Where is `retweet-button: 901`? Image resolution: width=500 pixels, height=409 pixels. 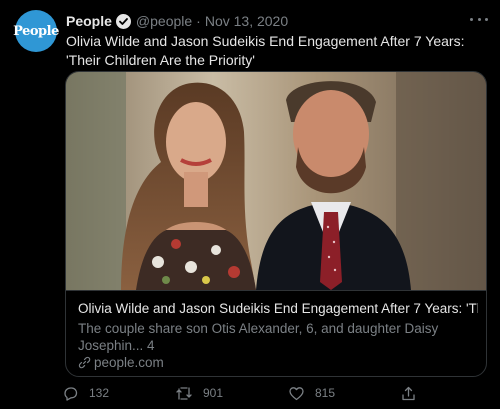 retweet-button: 901 is located at coordinates (199, 393).